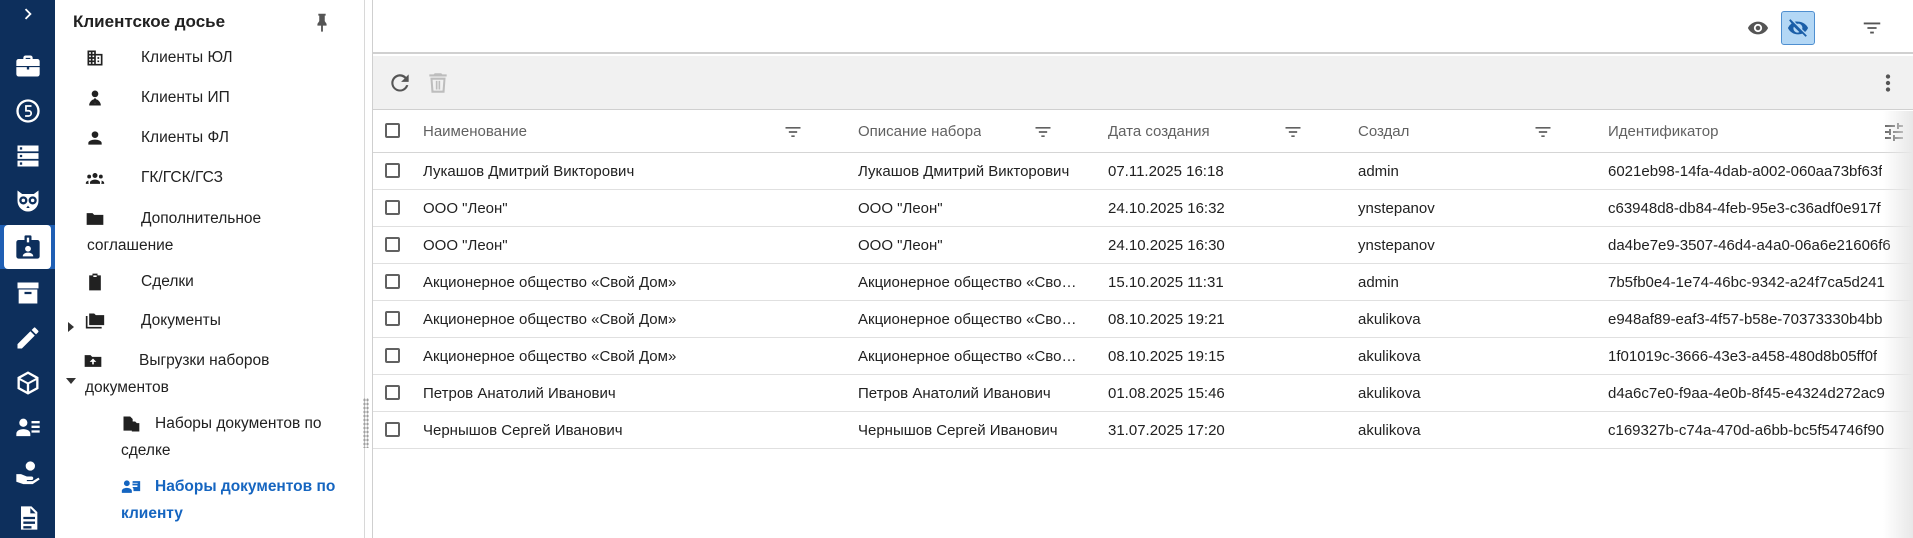  Describe the element at coordinates (95, 178) in the screenshot. I see `group-icon` at that location.